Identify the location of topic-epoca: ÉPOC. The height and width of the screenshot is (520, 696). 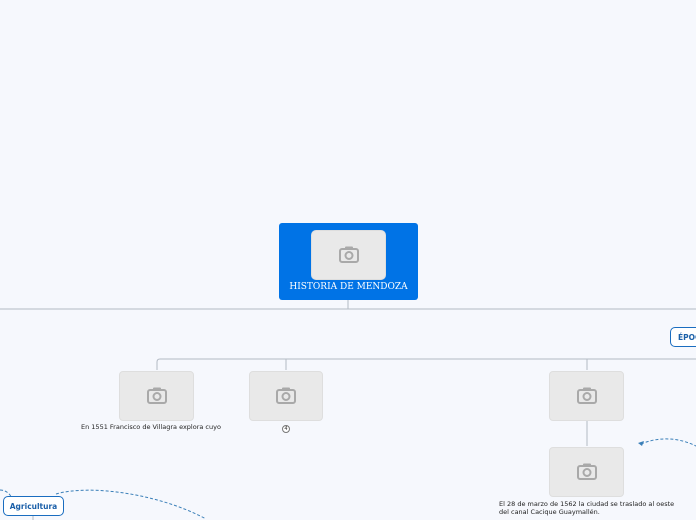
(683, 337).